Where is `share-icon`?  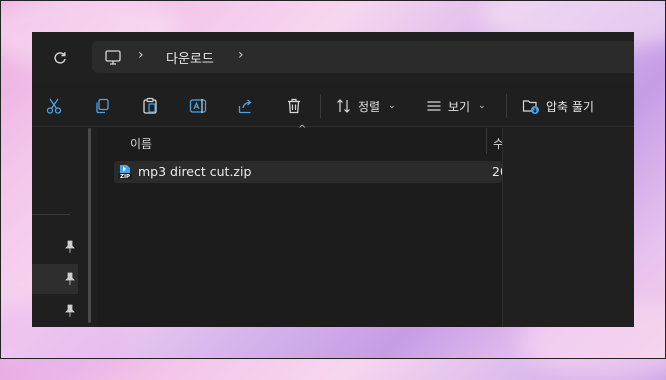
share-icon is located at coordinates (245, 106).